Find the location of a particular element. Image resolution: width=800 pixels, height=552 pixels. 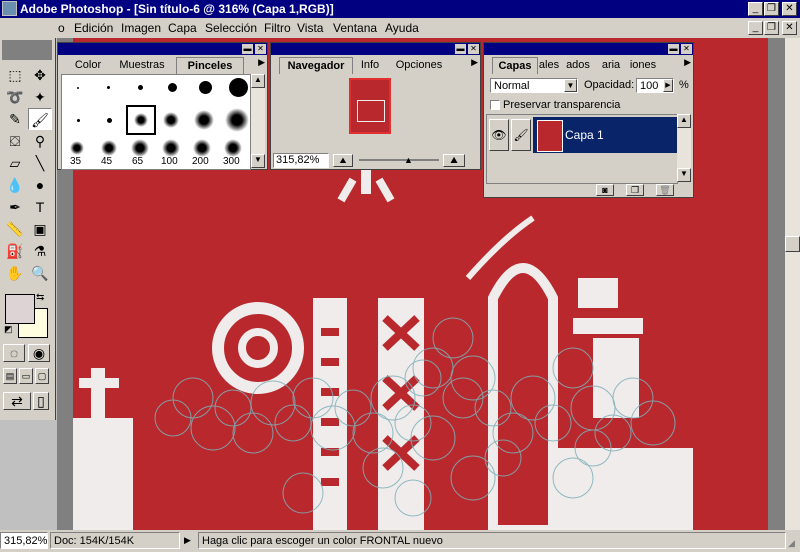

restore-button: ❐ is located at coordinates (771, 9).